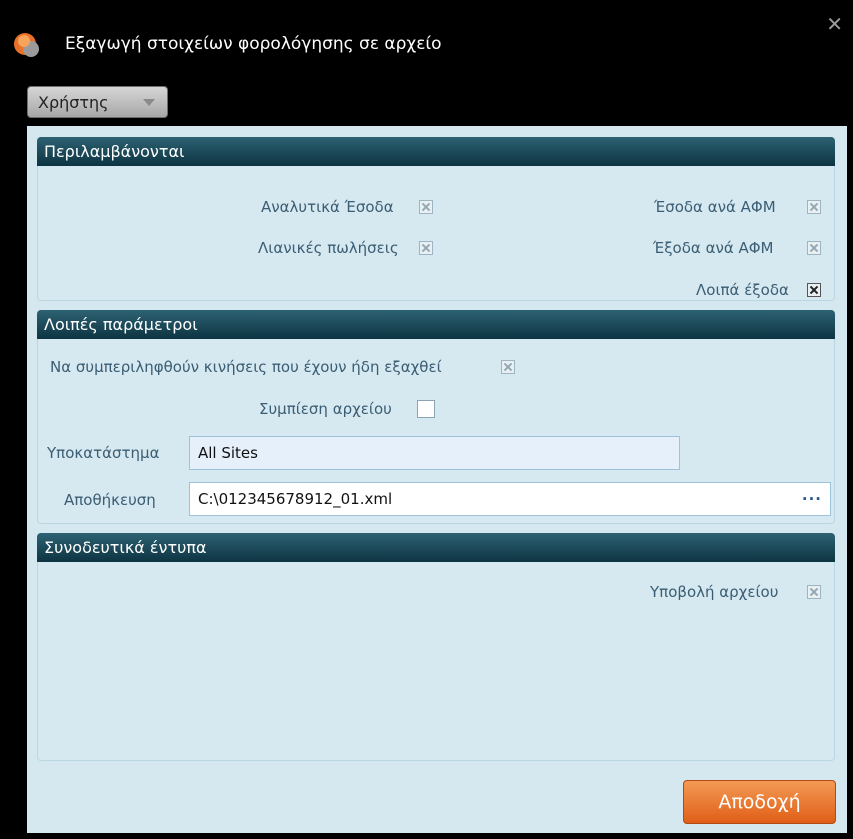 The height and width of the screenshot is (839, 853). I want to click on browse-button: ···, so click(812, 499).